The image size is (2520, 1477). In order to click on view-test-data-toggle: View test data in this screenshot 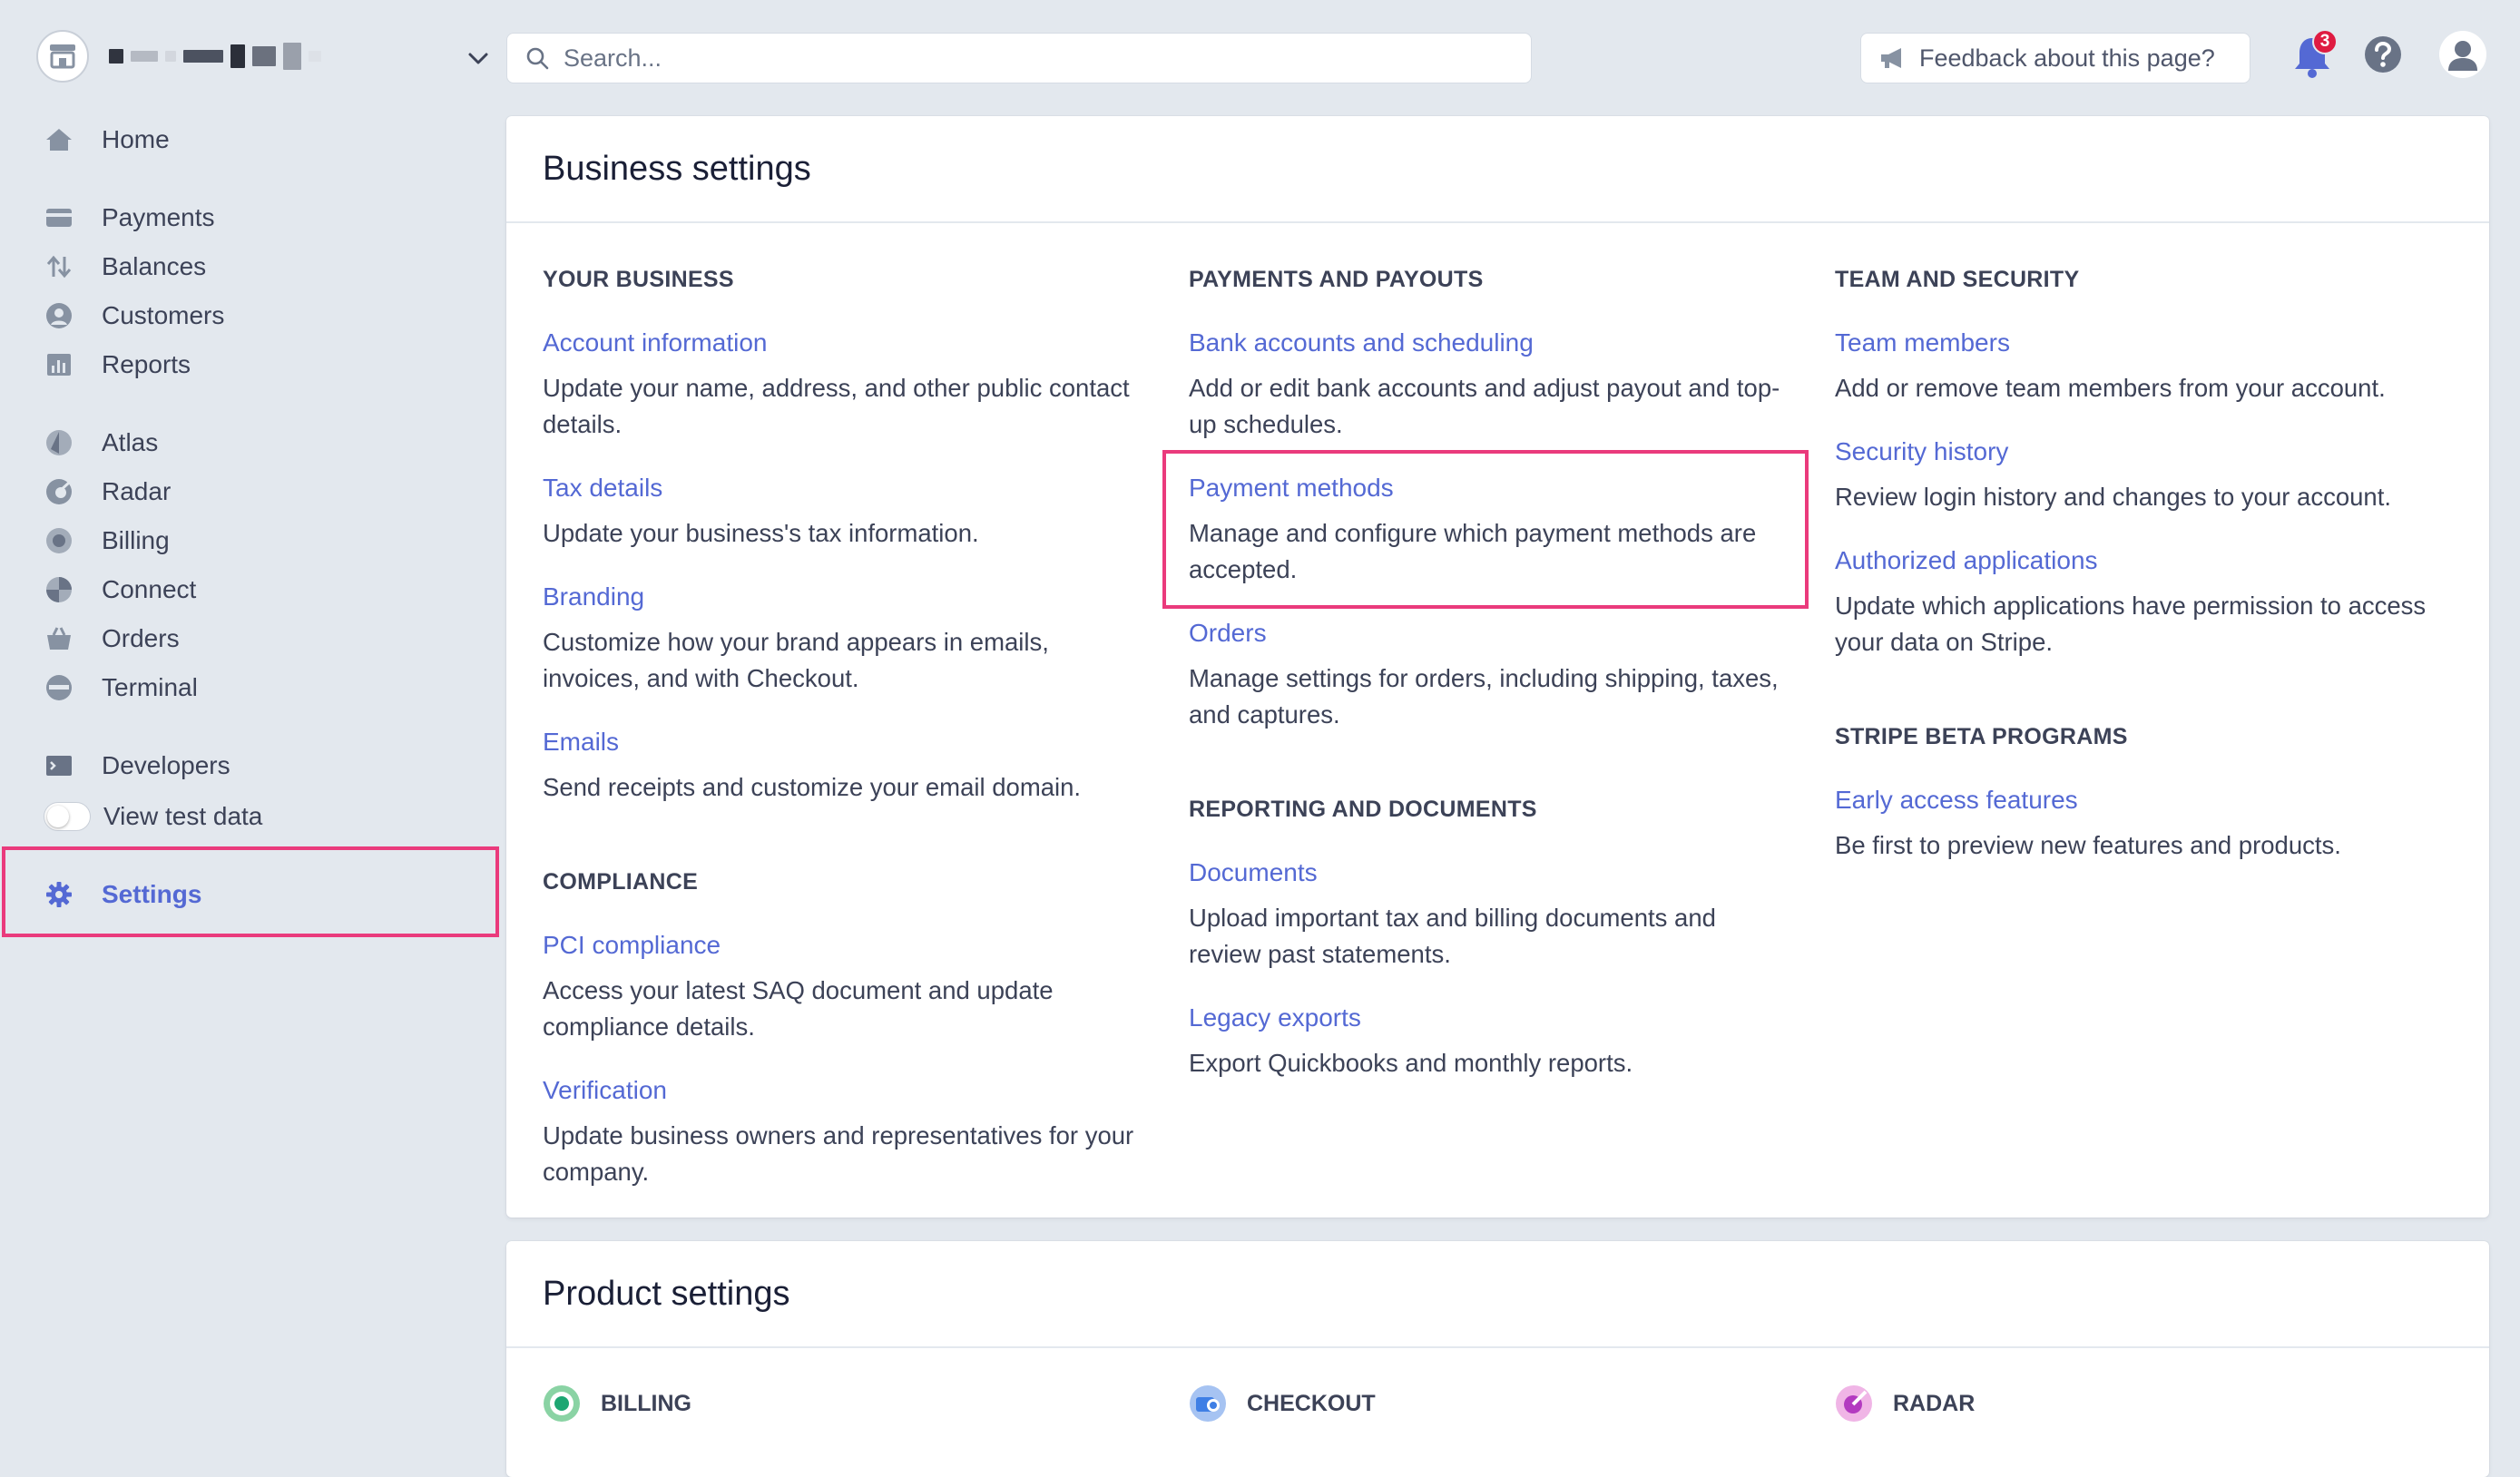, I will do `click(153, 816)`.